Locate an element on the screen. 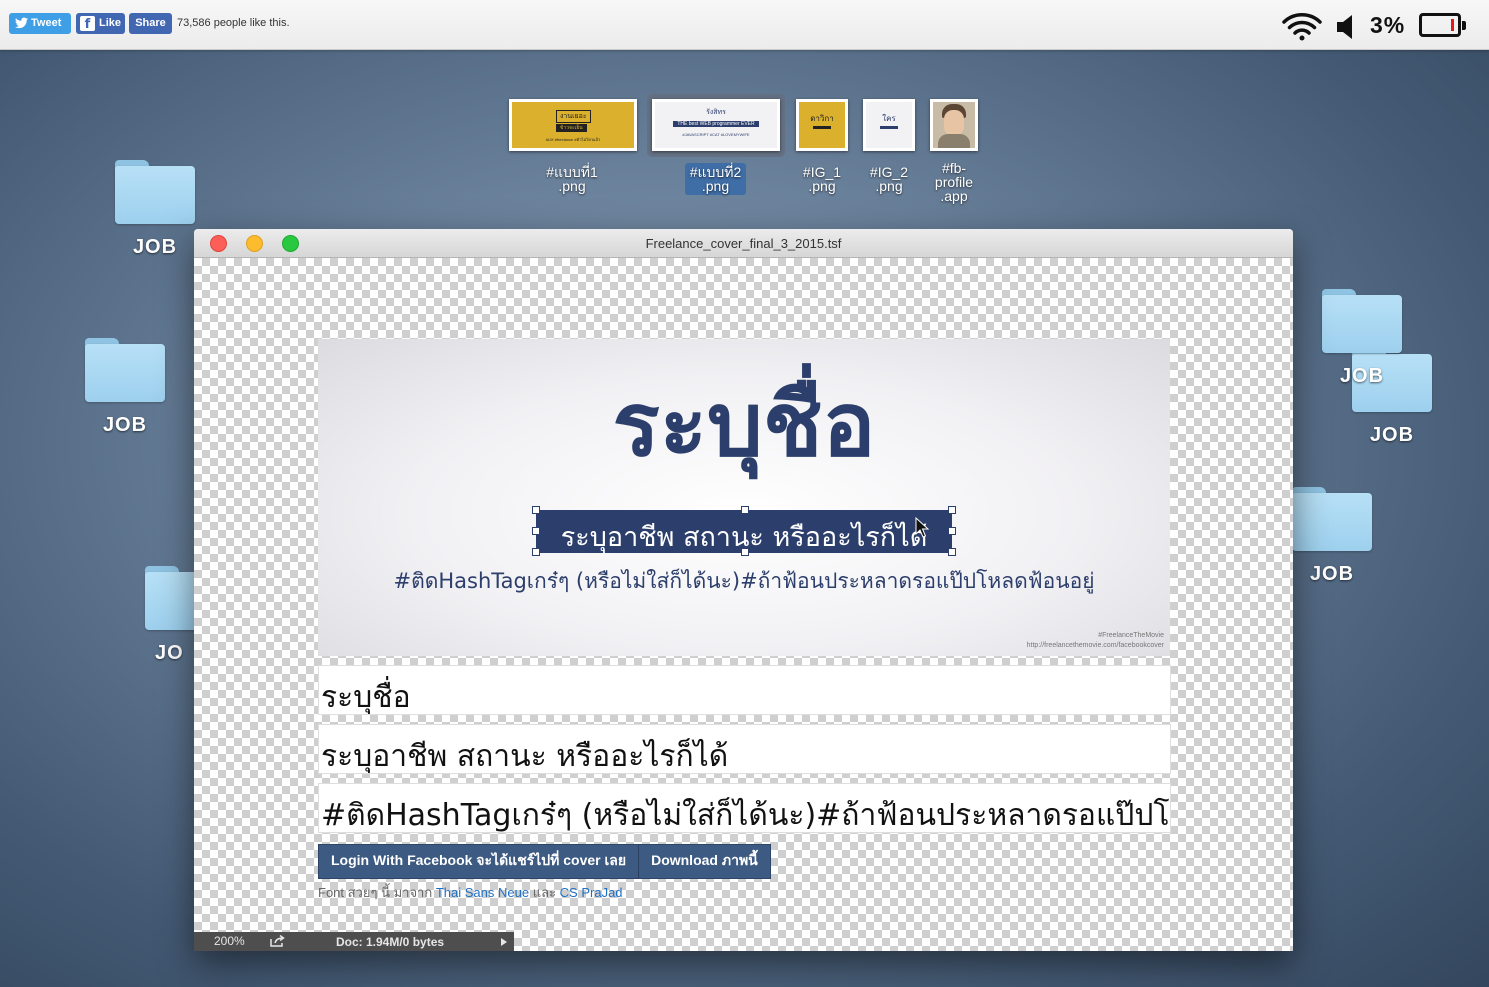 This screenshot has width=1489, height=987. document-size: Doc: 1.94M/0 bytes is located at coordinates (390, 942).